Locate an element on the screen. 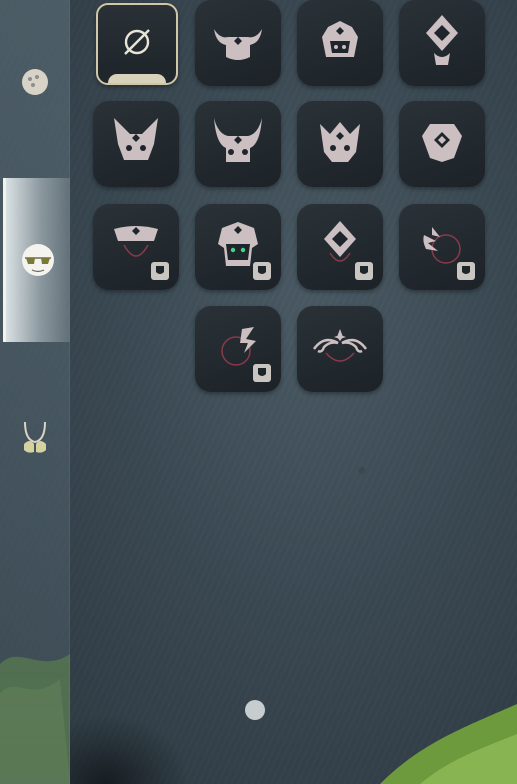 The width and height of the screenshot is (517, 784). category-sidebar is located at coordinates (35, 392).